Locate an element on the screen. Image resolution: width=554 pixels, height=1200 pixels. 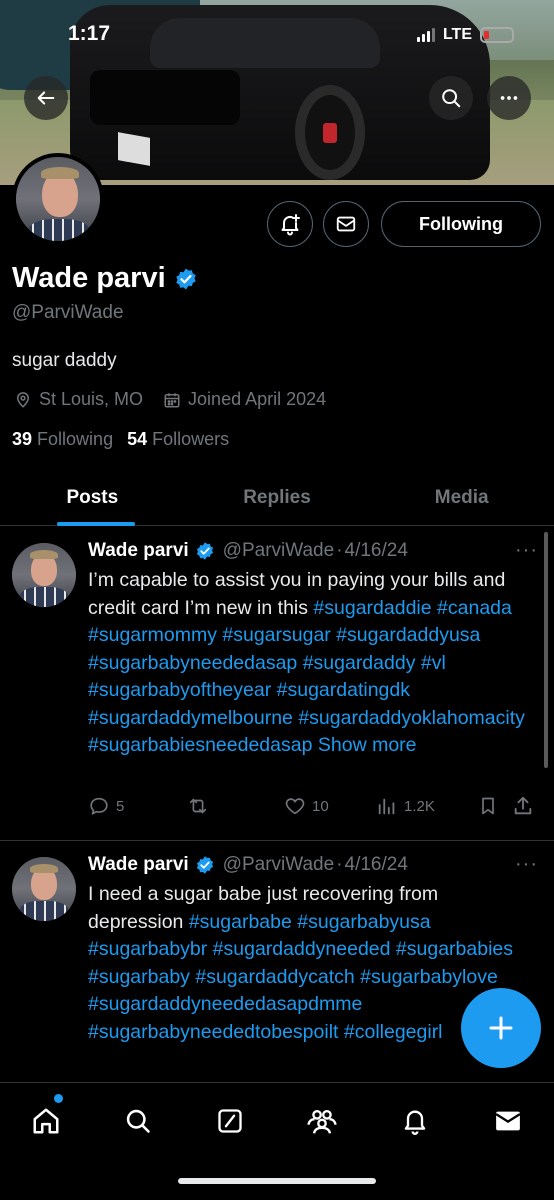
nav-messages is located at coordinates (508, 1121).